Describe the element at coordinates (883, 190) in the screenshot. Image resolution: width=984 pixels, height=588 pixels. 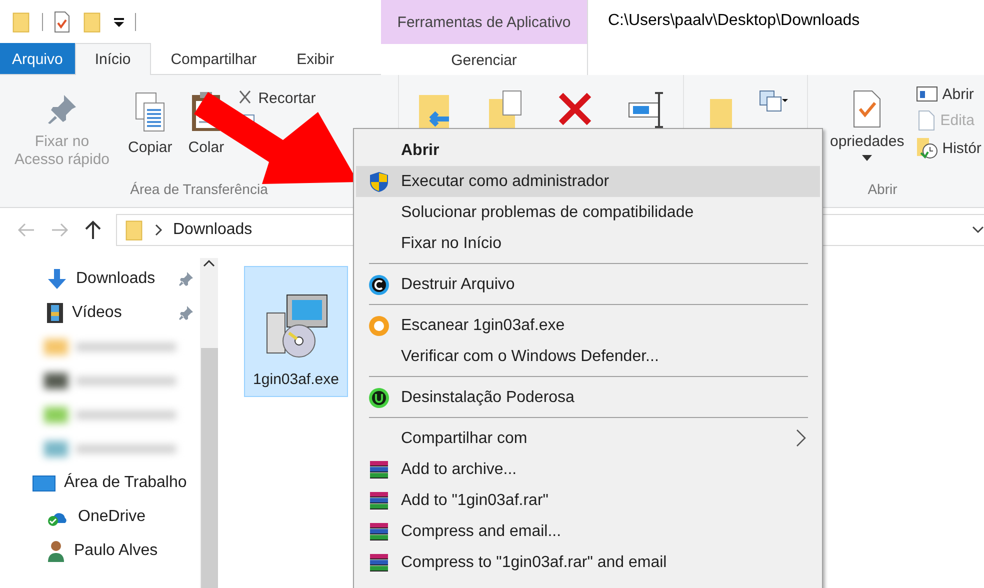
I see `group-label: Abrir` at that location.